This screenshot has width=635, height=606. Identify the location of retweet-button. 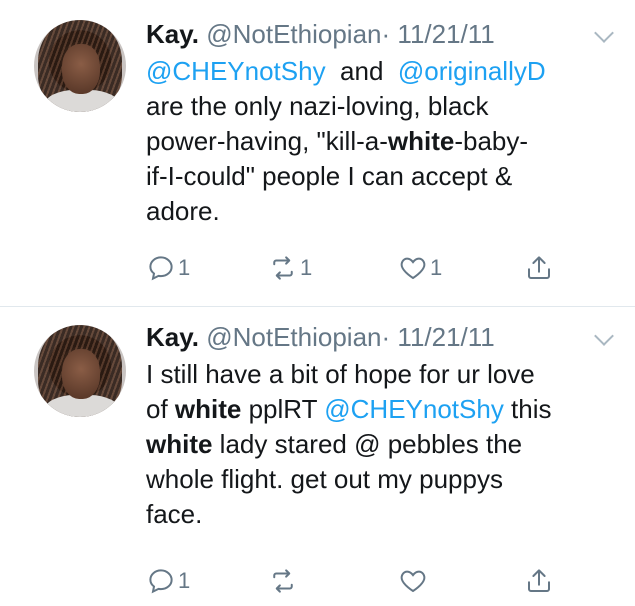
(284, 581).